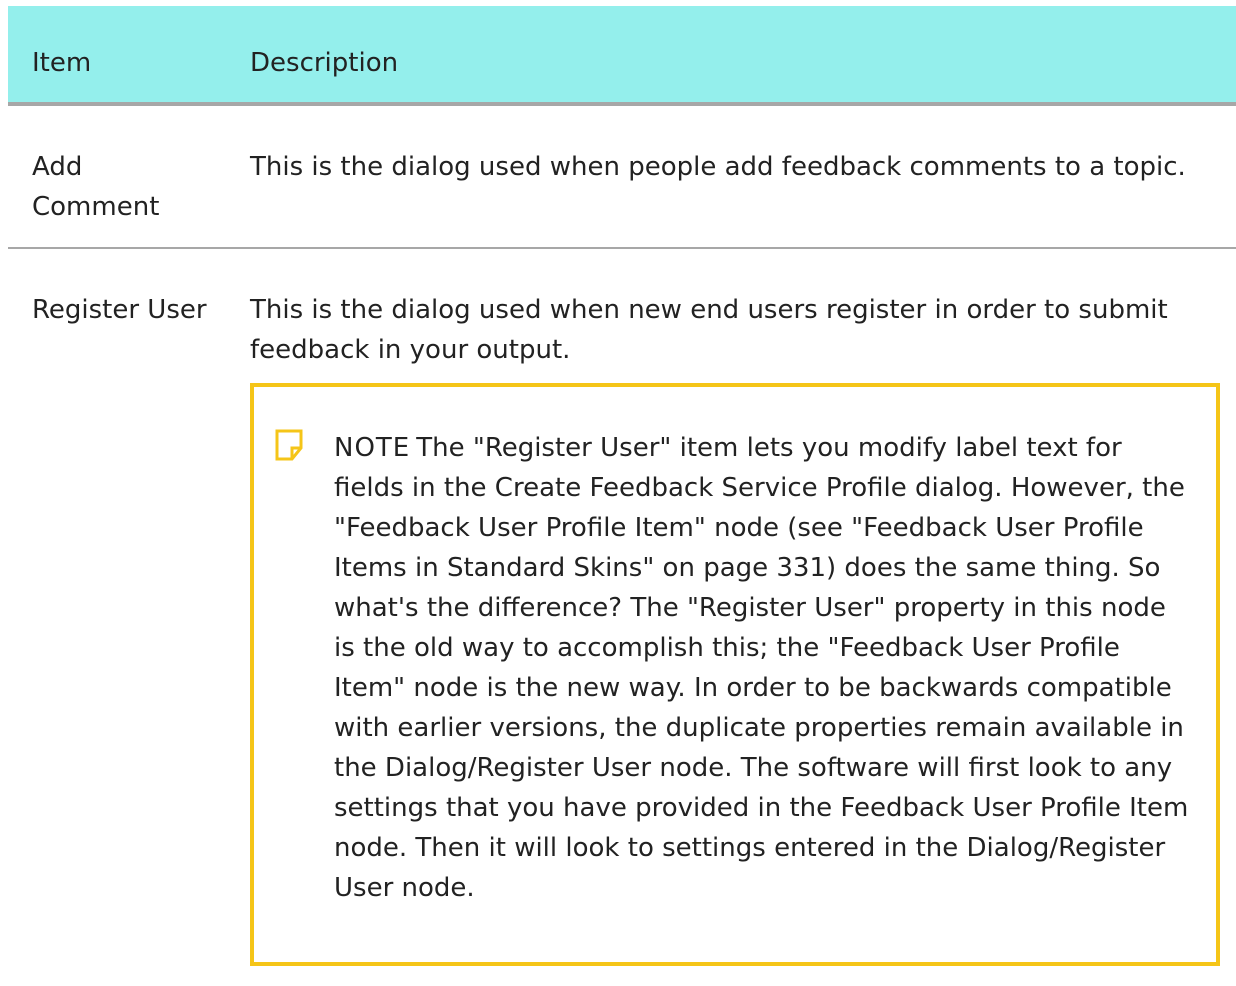  What do you see at coordinates (96, 187) in the screenshot?
I see `row-item-add-comment: Add Comment` at bounding box center [96, 187].